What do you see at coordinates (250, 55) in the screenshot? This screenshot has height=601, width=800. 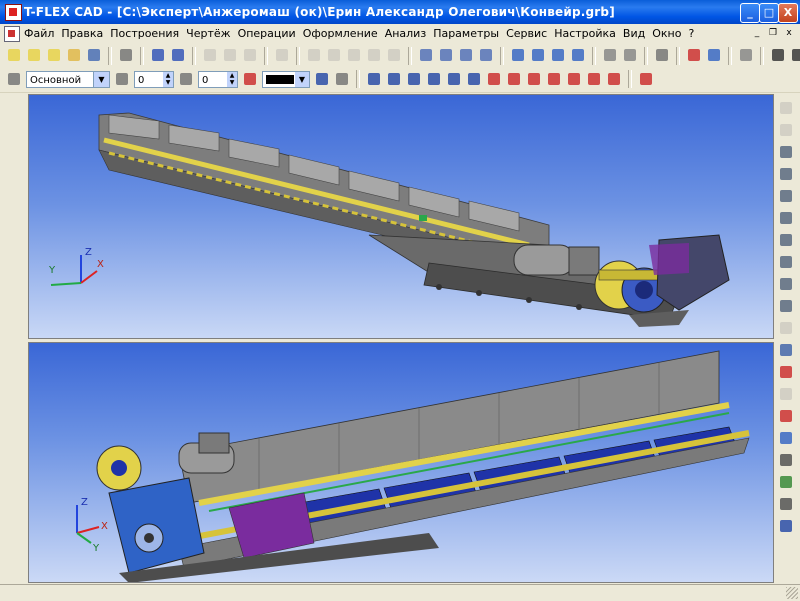 I see `node-icon` at bounding box center [250, 55].